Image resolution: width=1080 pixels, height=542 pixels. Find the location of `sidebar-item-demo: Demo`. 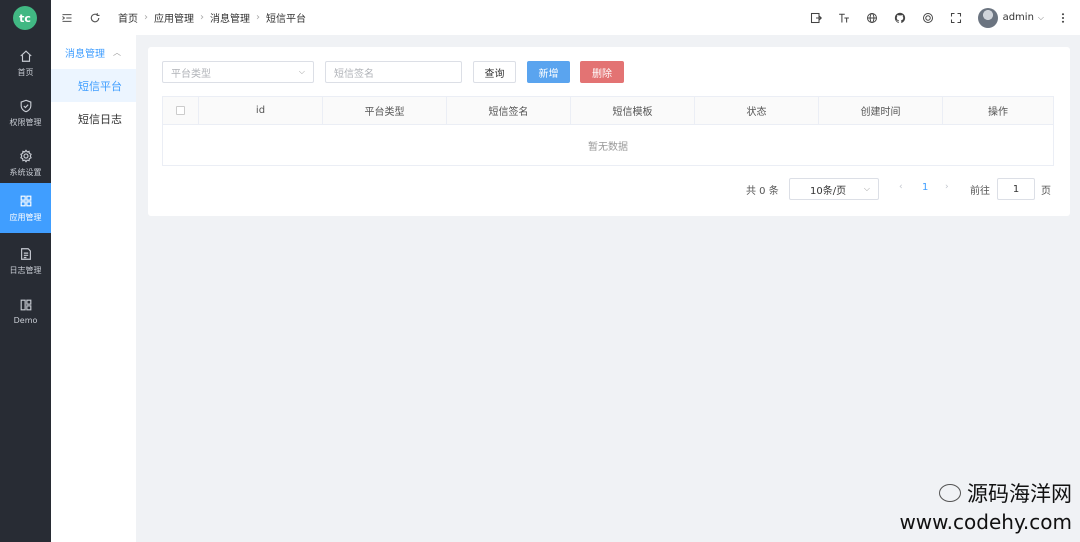

sidebar-item-demo: Demo is located at coordinates (25, 311).